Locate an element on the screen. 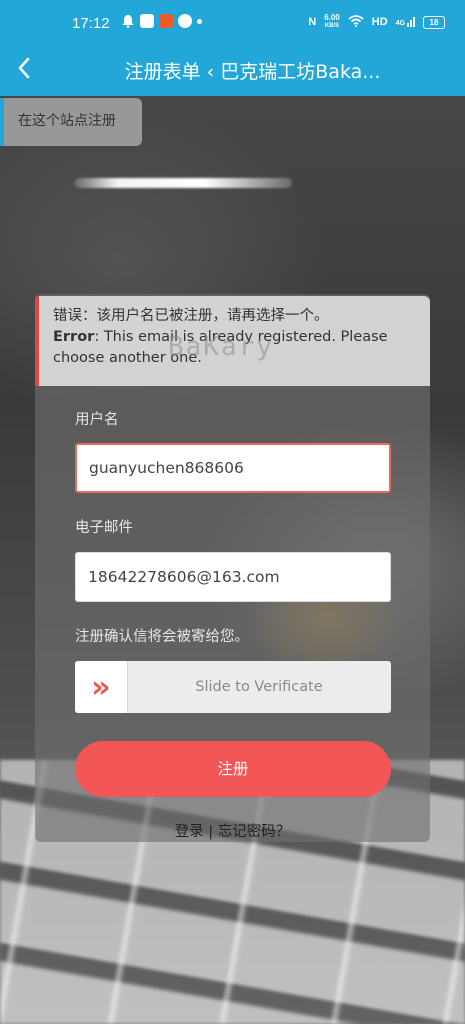 This screenshot has width=465, height=1024. back-button is located at coordinates (24, 68).